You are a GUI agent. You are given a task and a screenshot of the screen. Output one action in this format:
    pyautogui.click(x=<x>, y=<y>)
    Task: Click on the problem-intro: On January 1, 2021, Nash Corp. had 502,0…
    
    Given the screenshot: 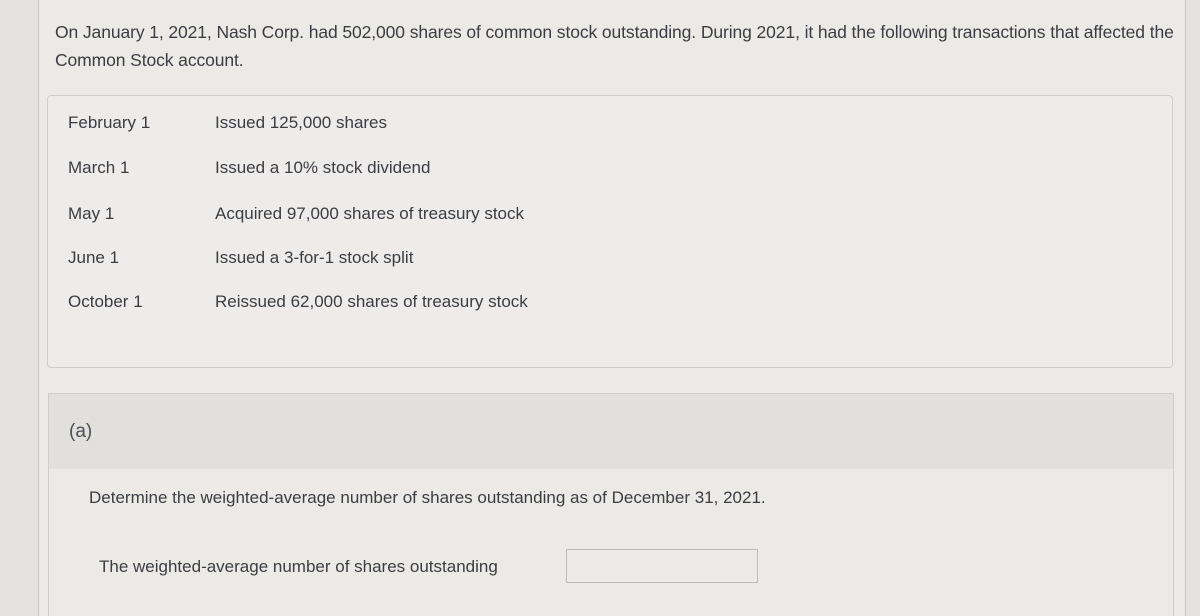 What is the action you would take?
    pyautogui.click(x=614, y=46)
    